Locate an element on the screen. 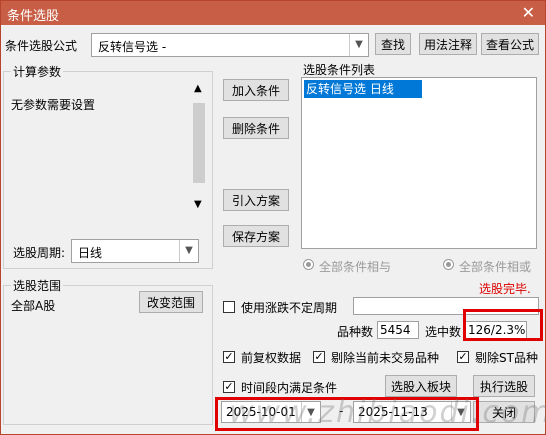  import-scheme-button: 引入方案 is located at coordinates (256, 200).